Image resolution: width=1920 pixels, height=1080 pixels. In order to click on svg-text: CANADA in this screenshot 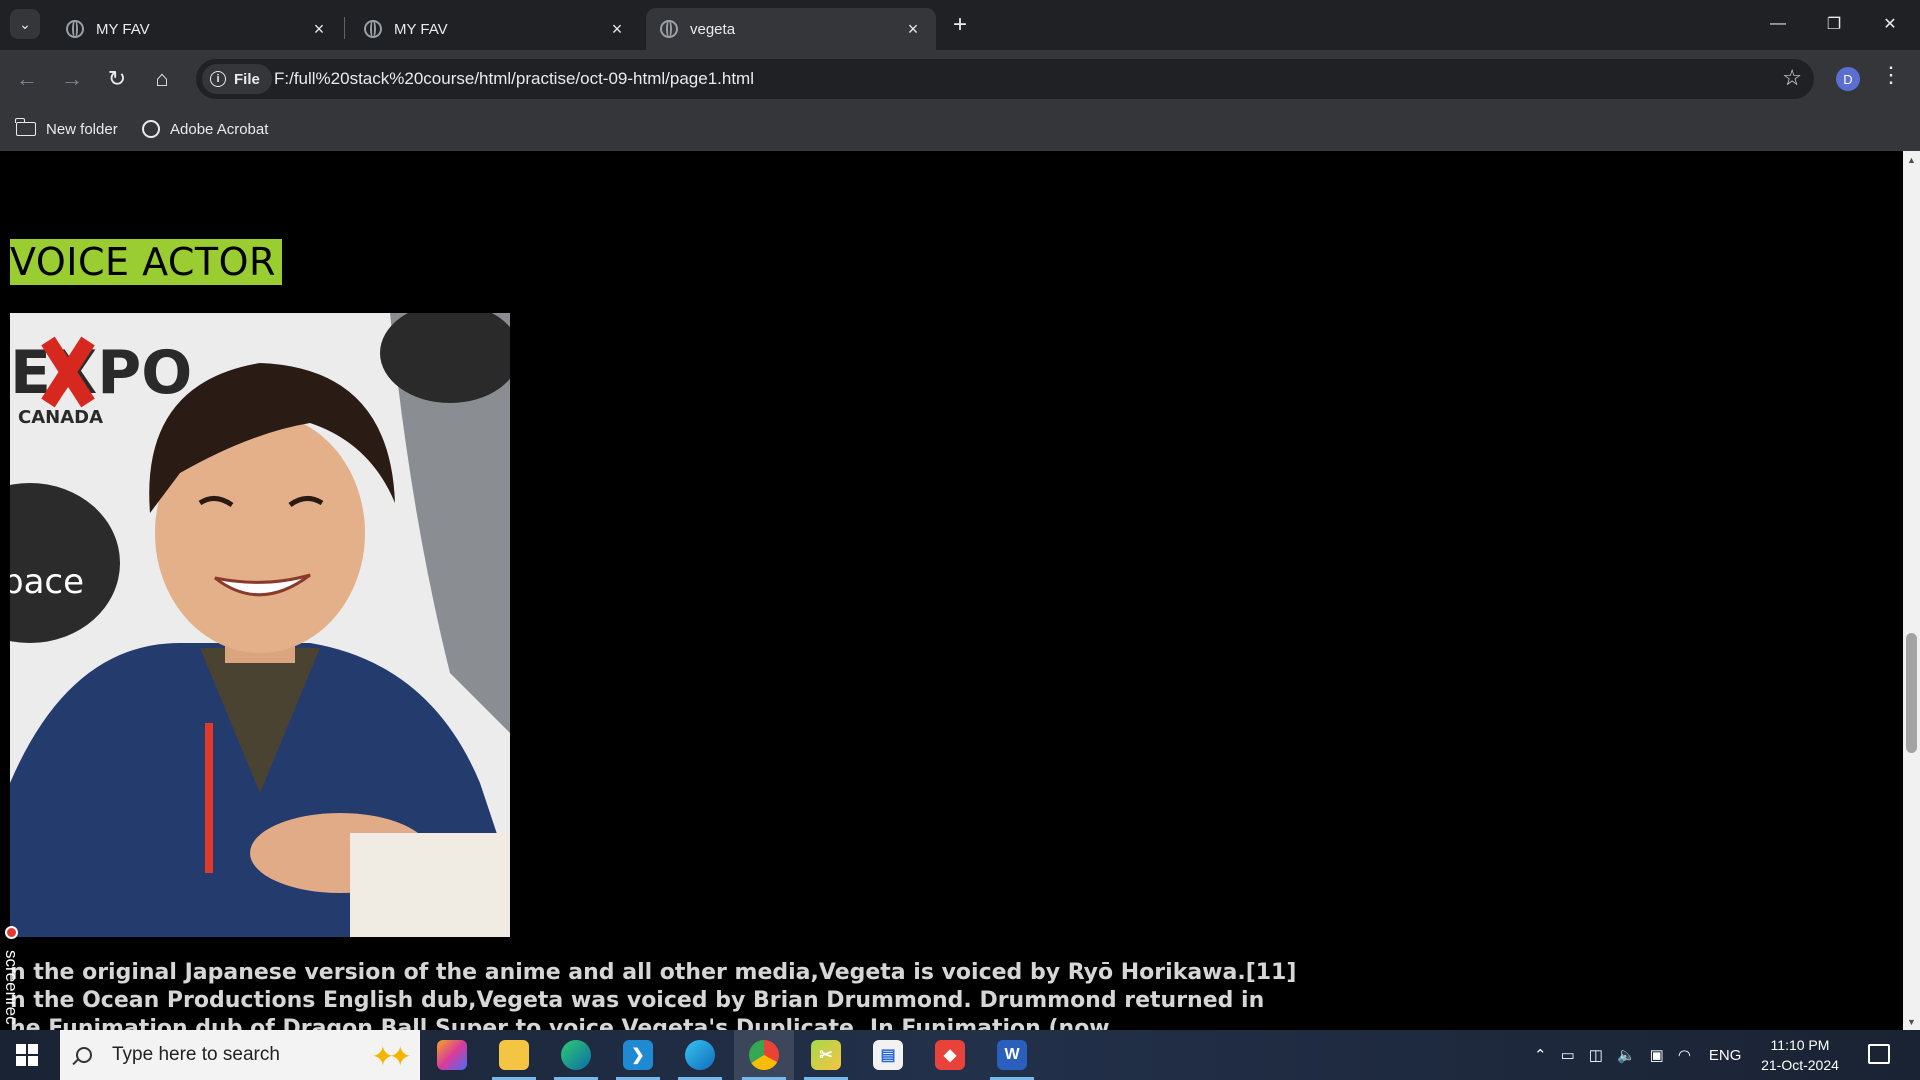, I will do `click(60, 417)`.